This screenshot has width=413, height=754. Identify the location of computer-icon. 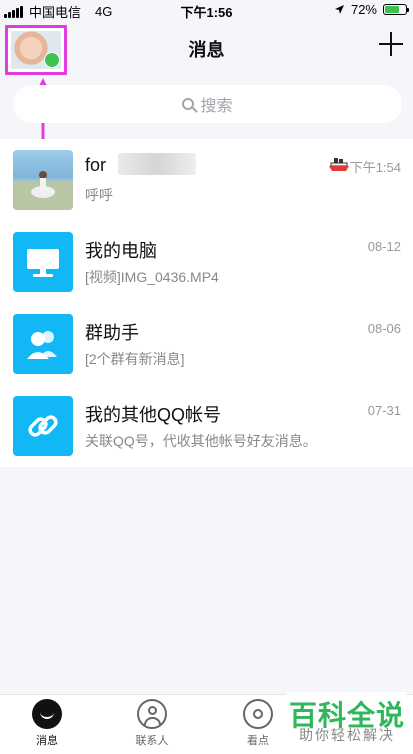
(43, 263).